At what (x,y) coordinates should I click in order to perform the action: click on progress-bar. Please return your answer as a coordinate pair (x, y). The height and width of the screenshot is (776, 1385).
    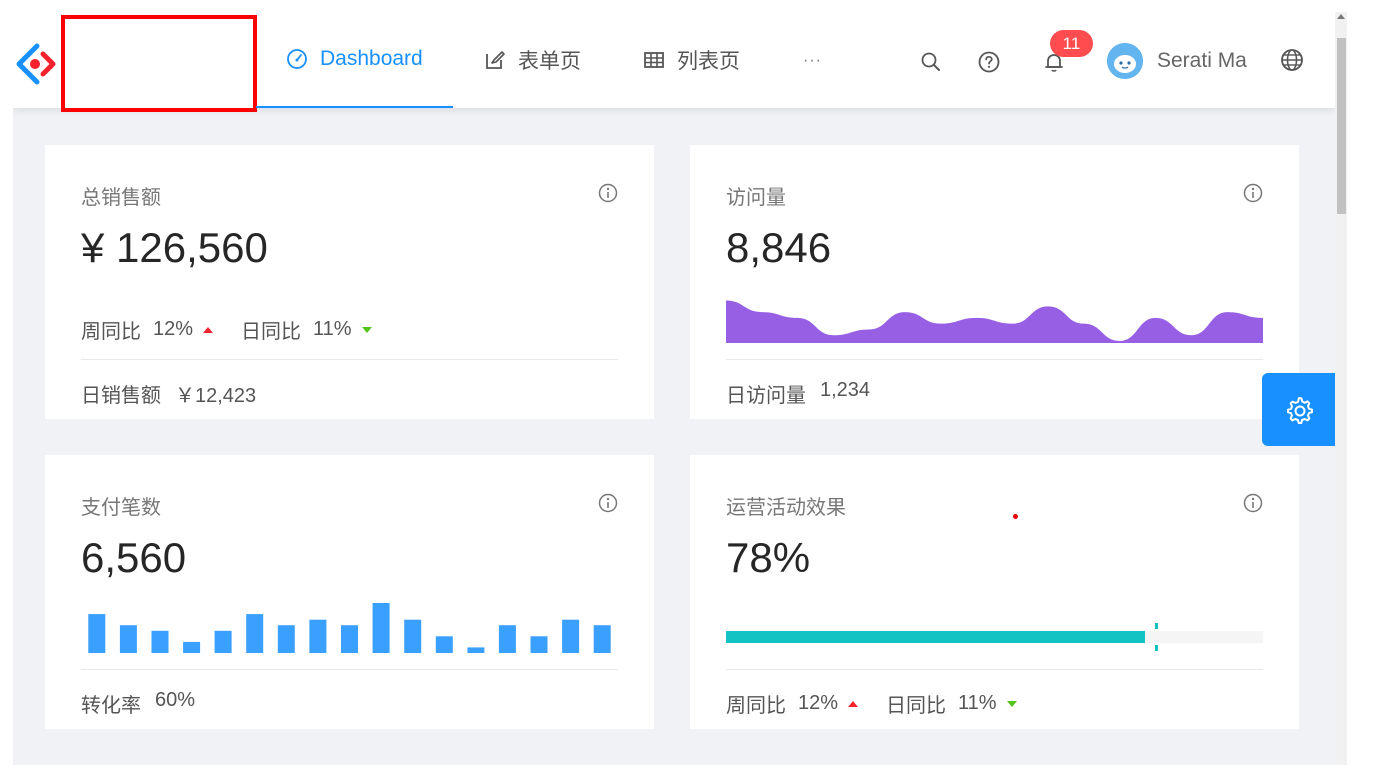
    Looking at the image, I should click on (994, 637).